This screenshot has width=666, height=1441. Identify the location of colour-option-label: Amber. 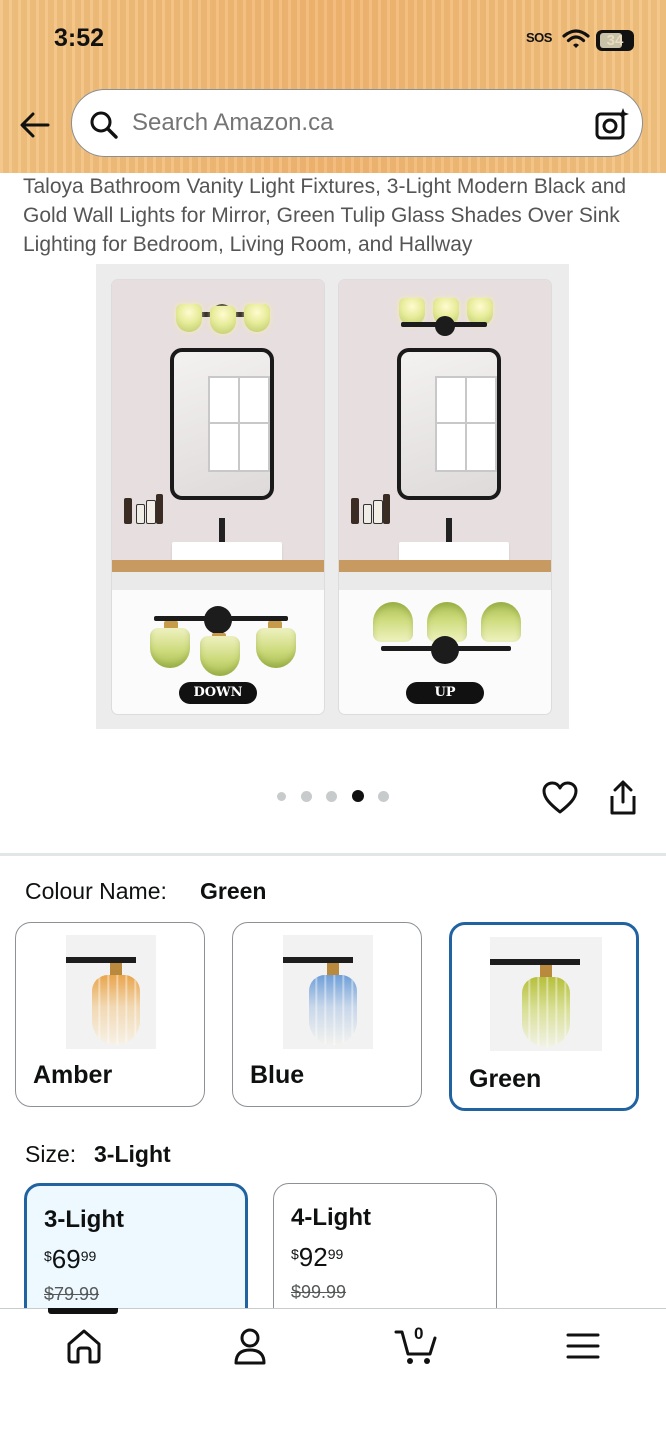
(73, 1075).